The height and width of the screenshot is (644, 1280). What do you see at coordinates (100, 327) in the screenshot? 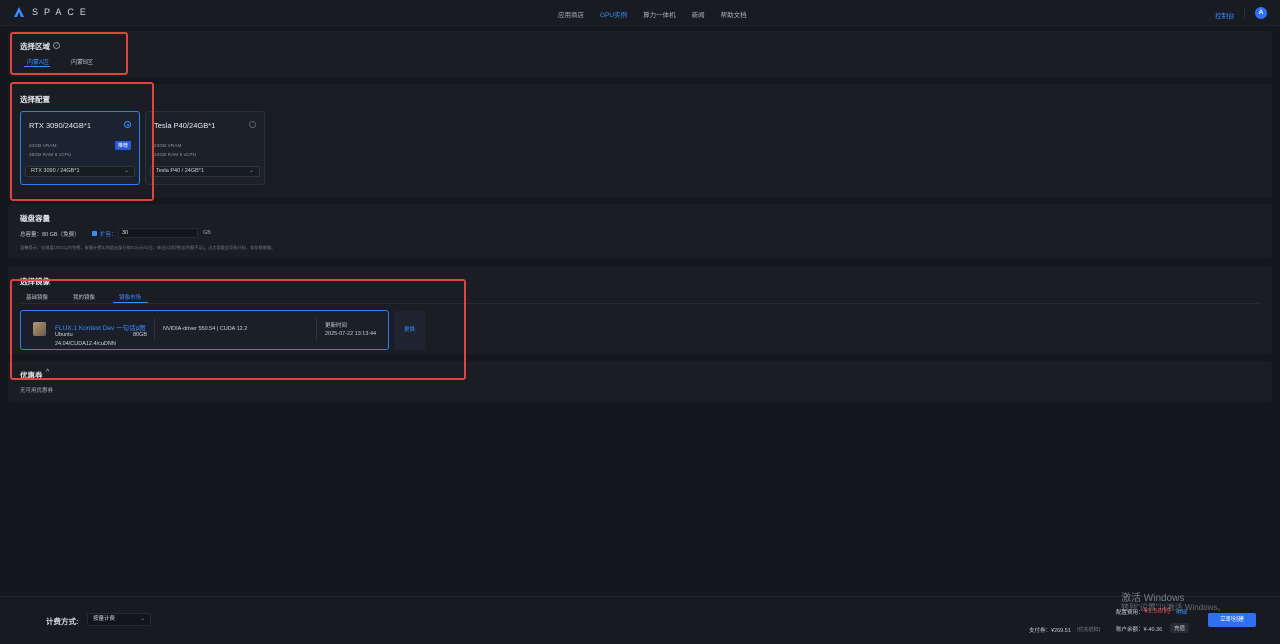
I see `image-name: FLUX.1 Kontext Dev 一句话p图` at bounding box center [100, 327].